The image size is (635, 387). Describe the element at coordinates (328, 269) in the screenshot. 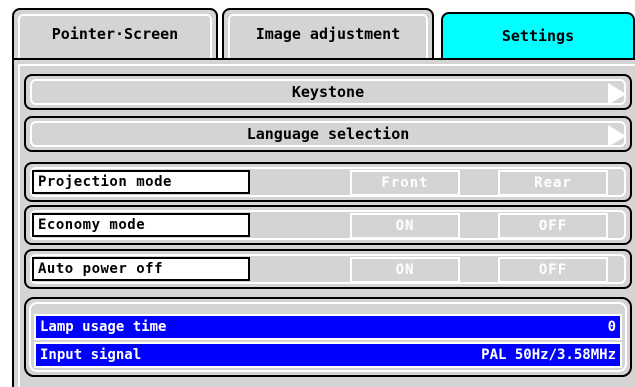

I see `auto-power-off-row: Auto power off ON OFF` at that location.